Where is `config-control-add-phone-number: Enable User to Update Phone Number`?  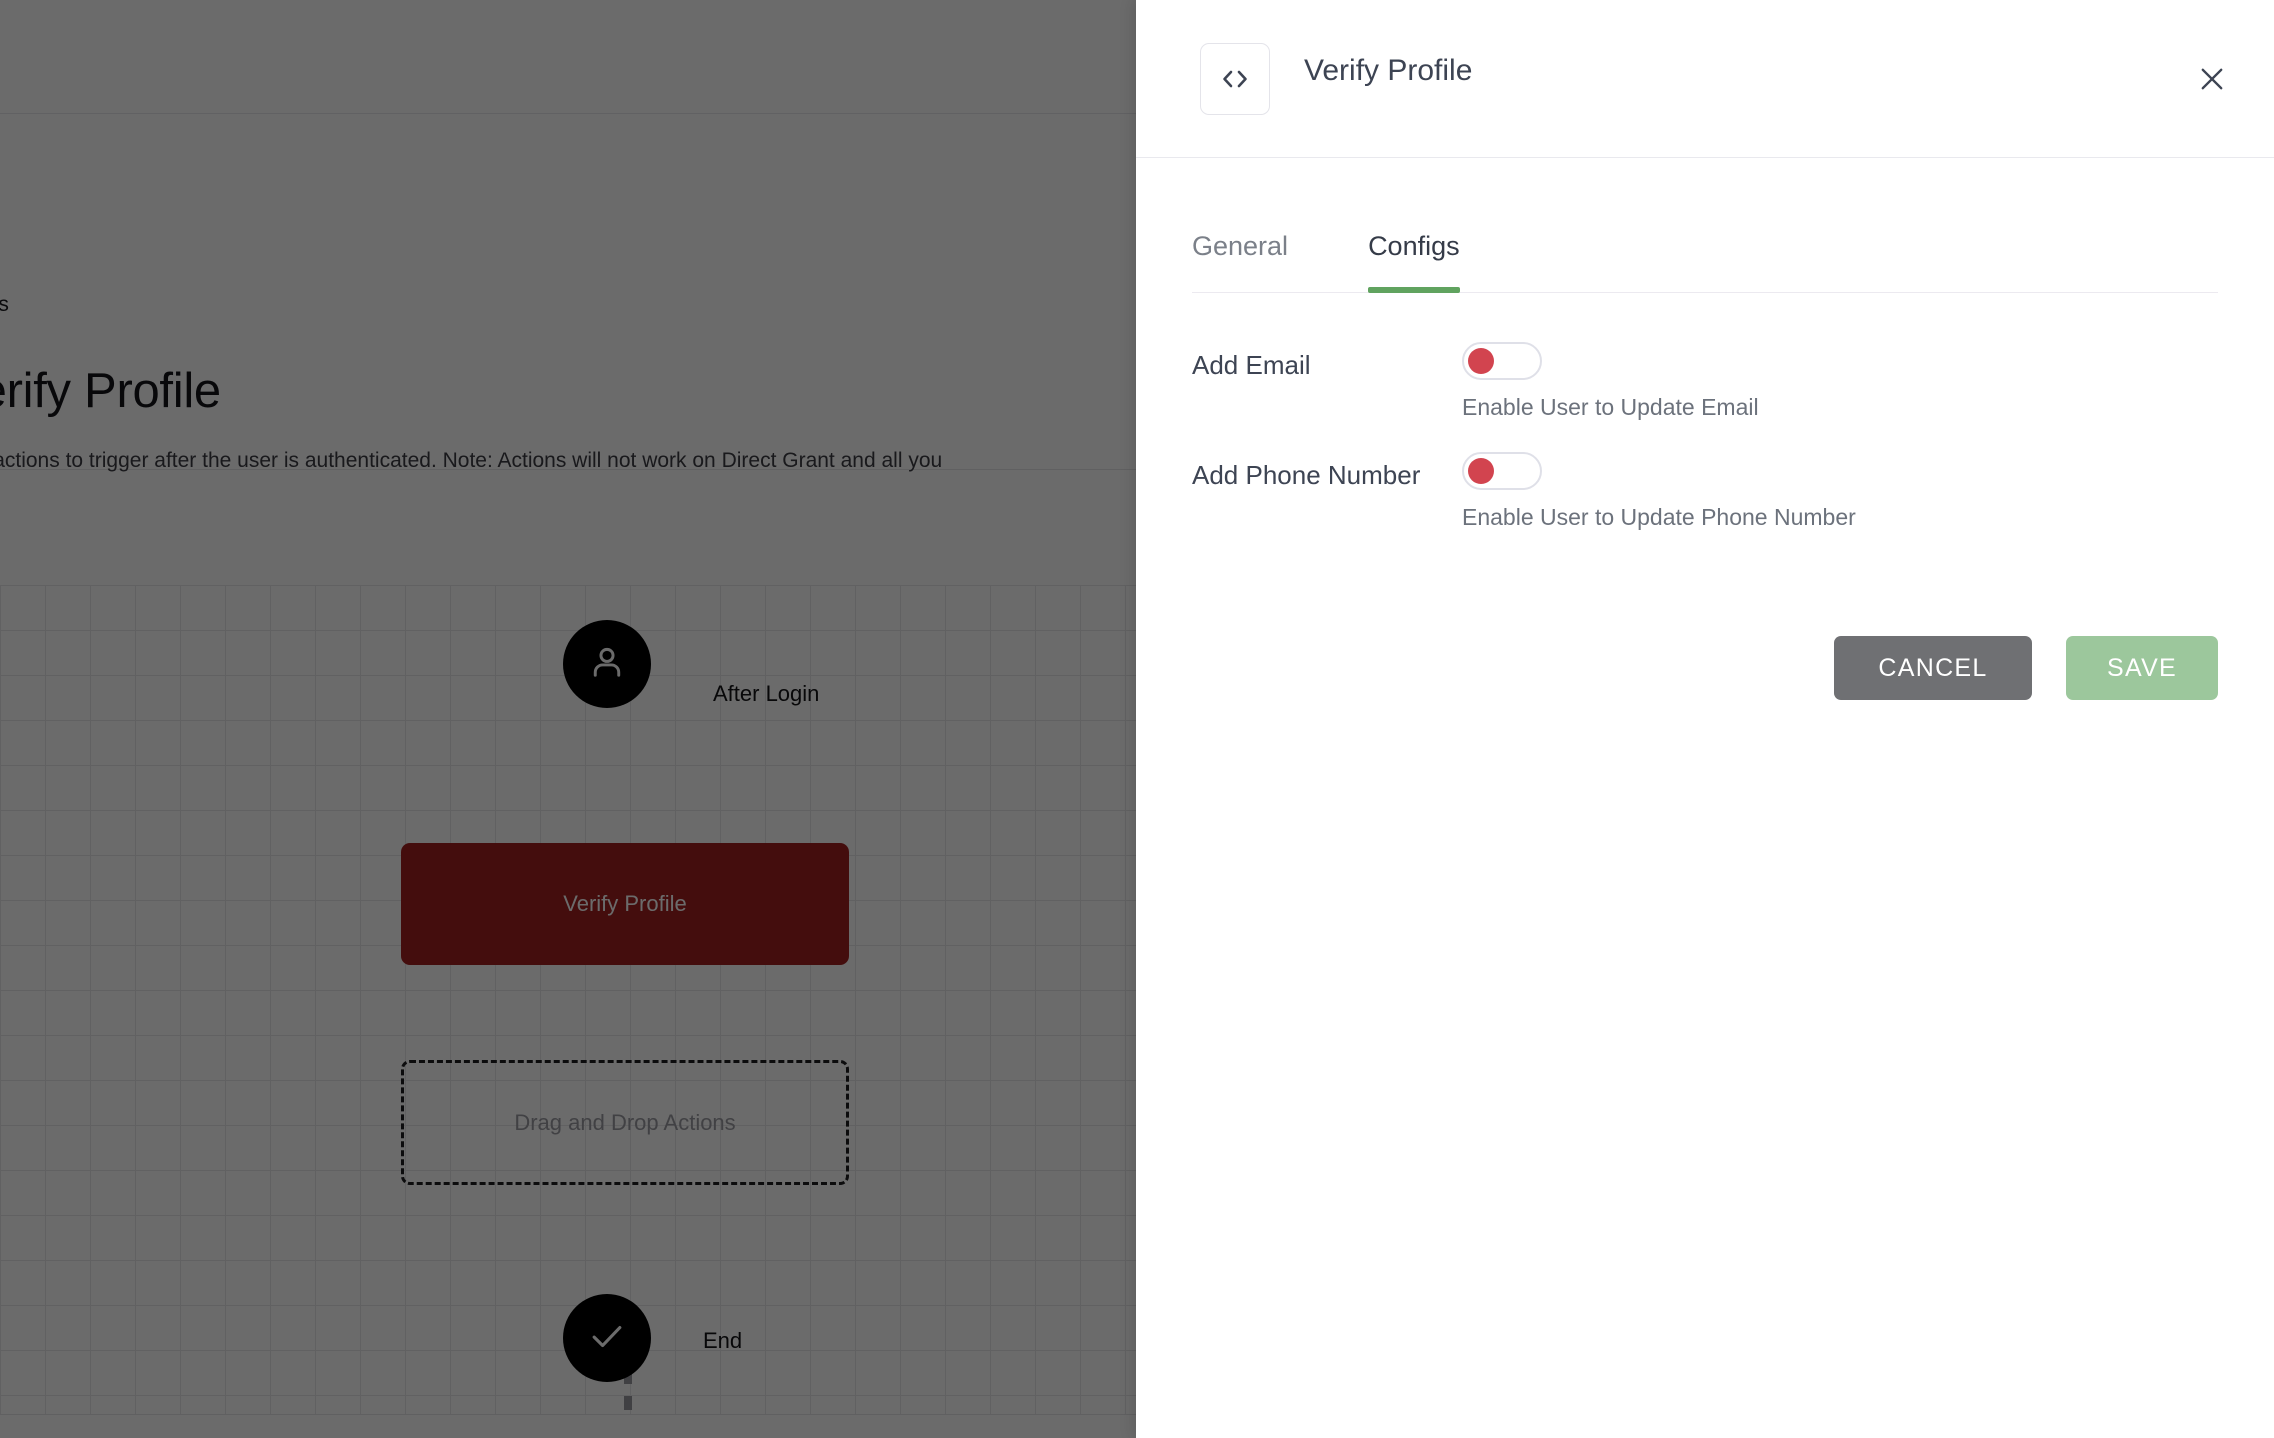
config-control-add-phone-number: Enable User to Update Phone Number is located at coordinates (1840, 491).